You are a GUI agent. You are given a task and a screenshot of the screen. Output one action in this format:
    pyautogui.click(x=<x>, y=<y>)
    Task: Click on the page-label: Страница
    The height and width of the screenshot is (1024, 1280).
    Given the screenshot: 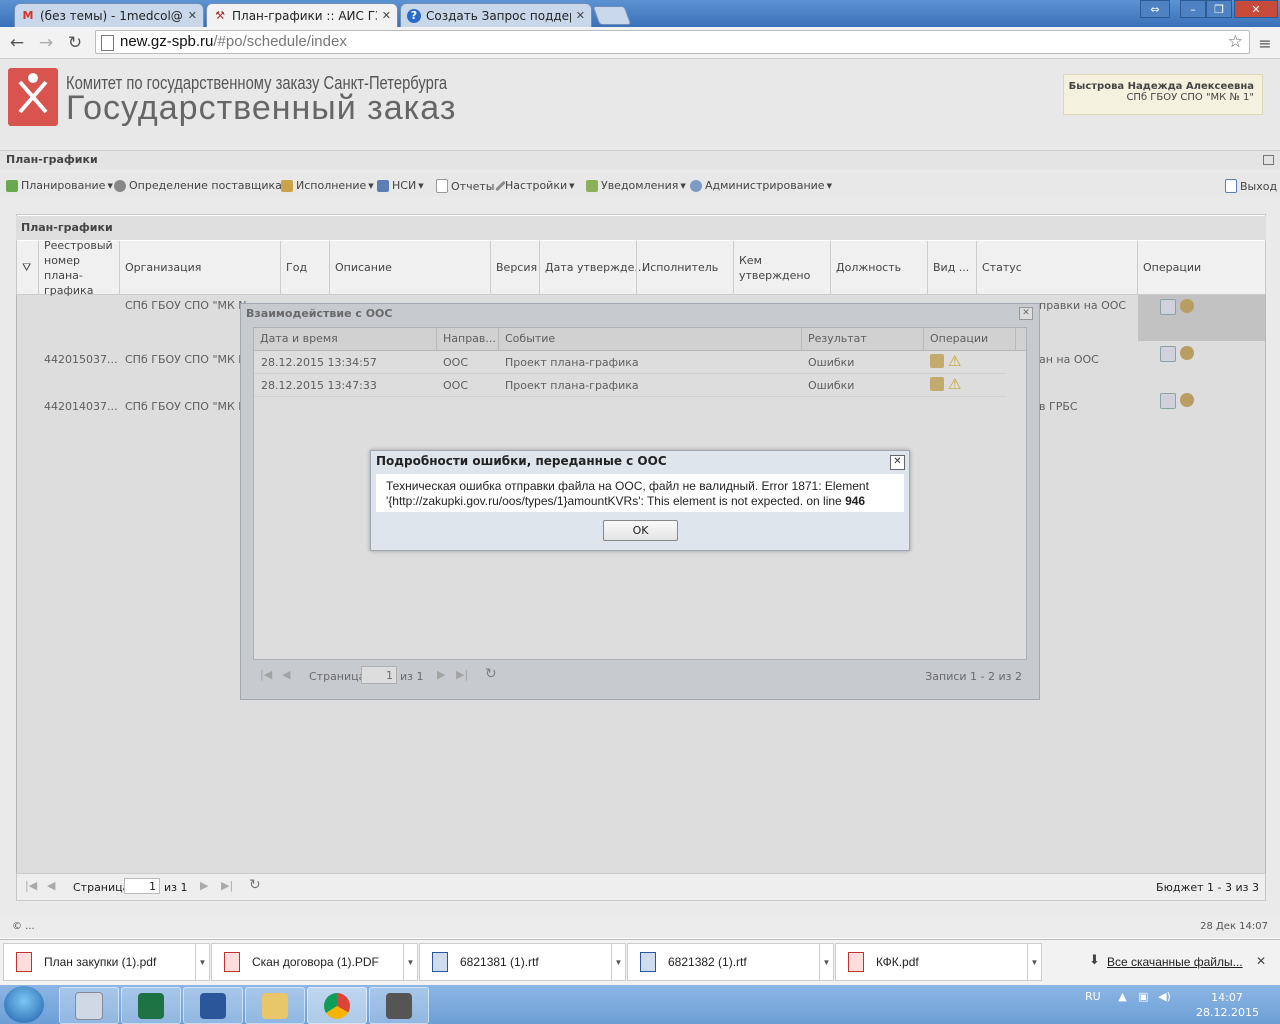 What is the action you would take?
    pyautogui.click(x=101, y=887)
    